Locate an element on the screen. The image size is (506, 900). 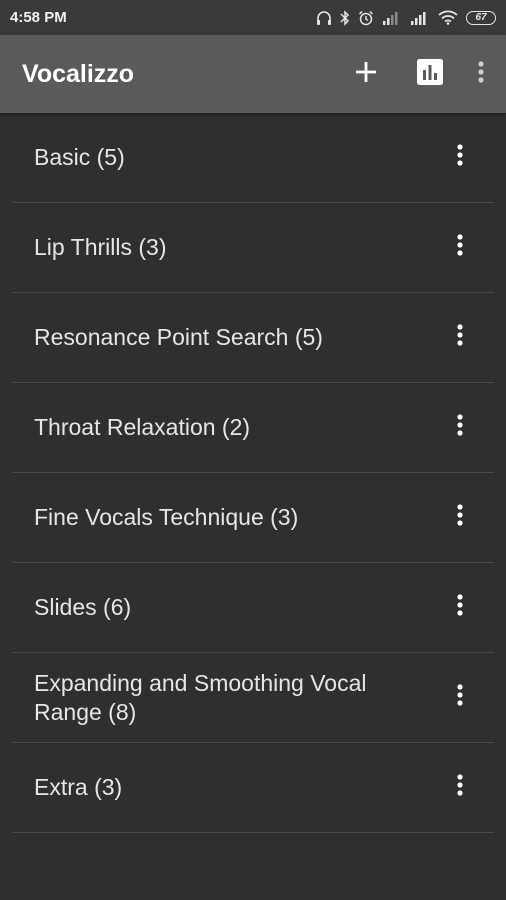
list-item-label: Resonance Point Search (5) is located at coordinates (178, 337).